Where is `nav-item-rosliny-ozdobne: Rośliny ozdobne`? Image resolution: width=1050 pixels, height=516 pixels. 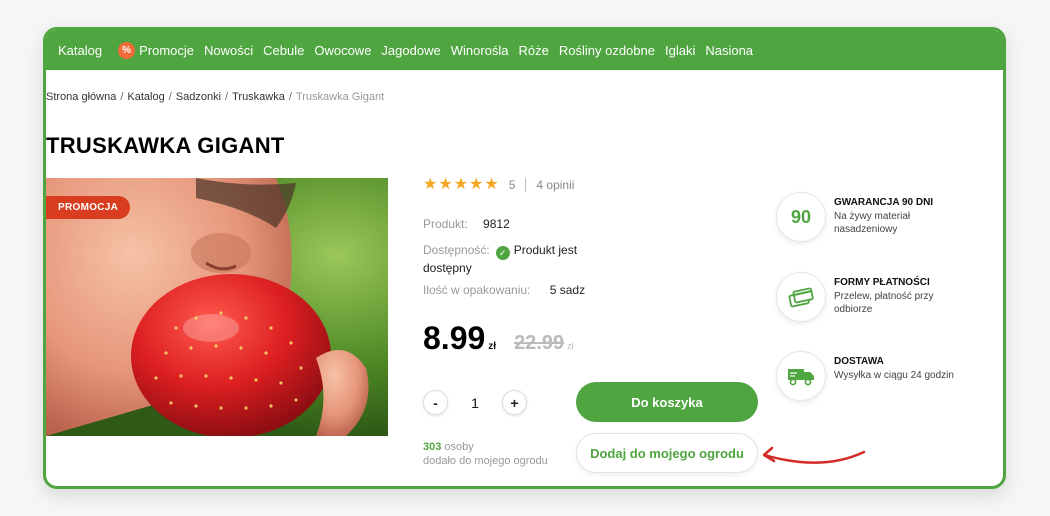 nav-item-rosliny-ozdobne: Rośliny ozdobne is located at coordinates (607, 50).